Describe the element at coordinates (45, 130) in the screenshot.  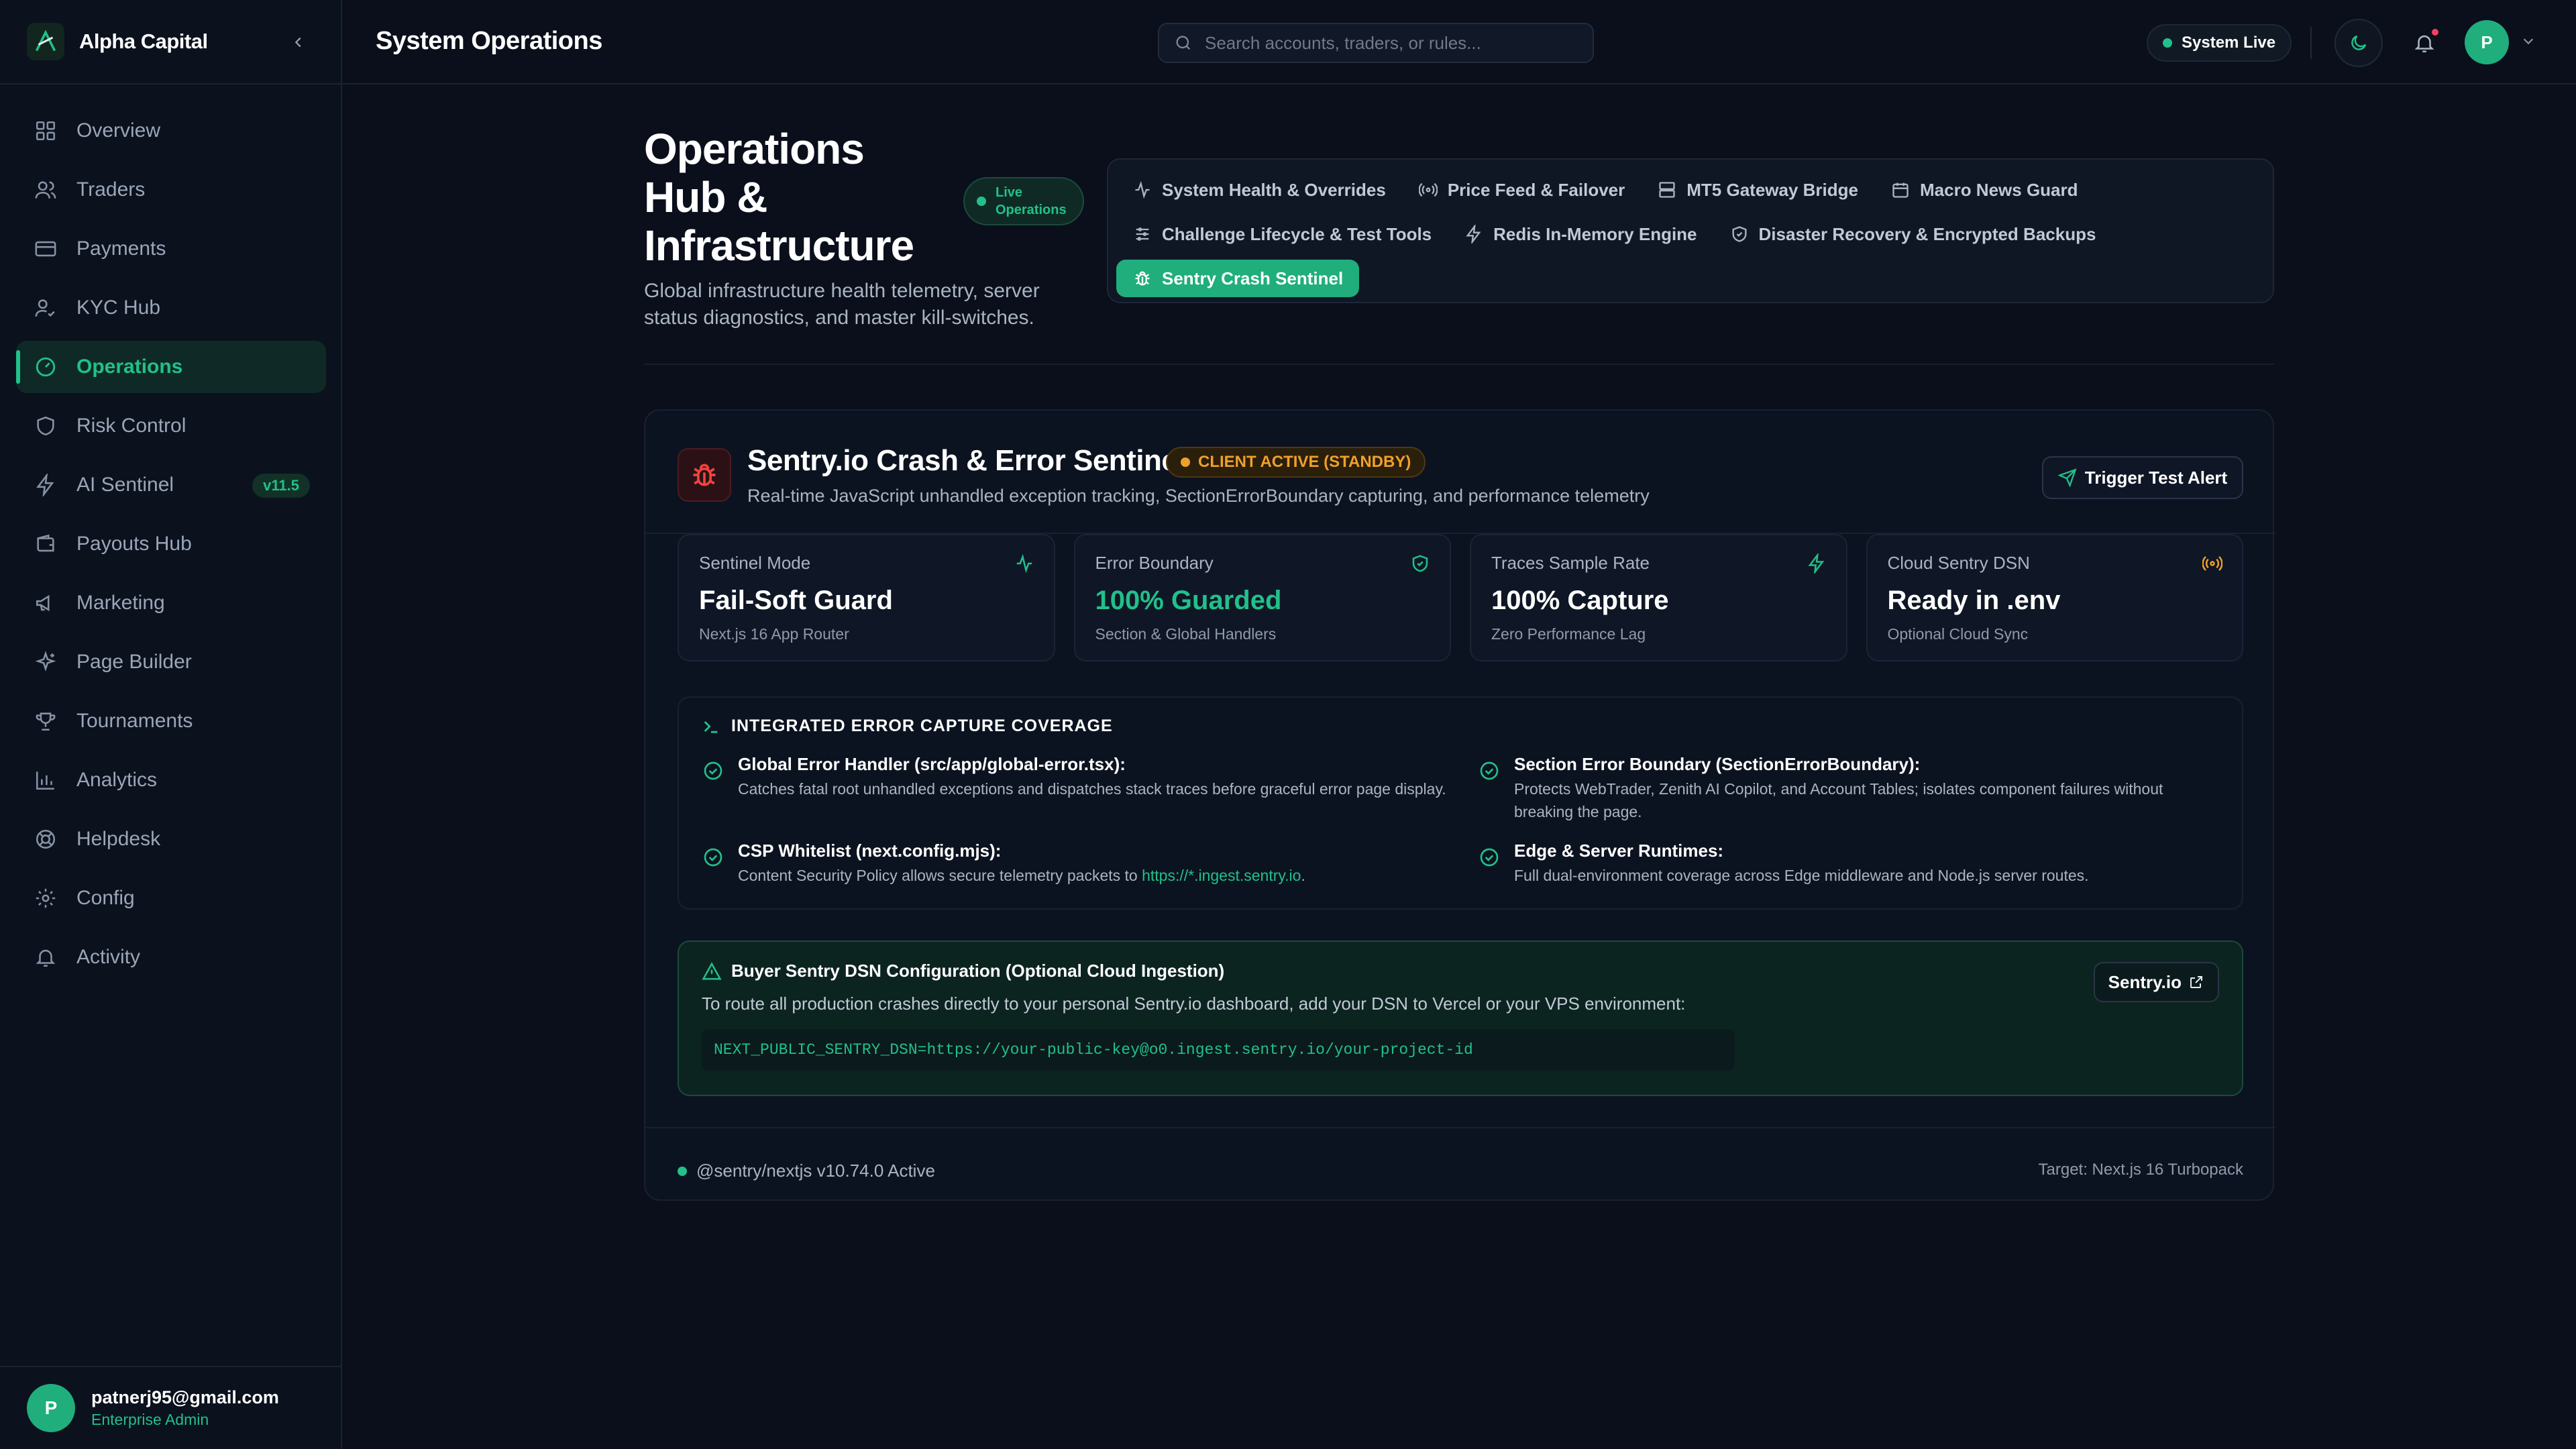
I see `grid-icon` at that location.